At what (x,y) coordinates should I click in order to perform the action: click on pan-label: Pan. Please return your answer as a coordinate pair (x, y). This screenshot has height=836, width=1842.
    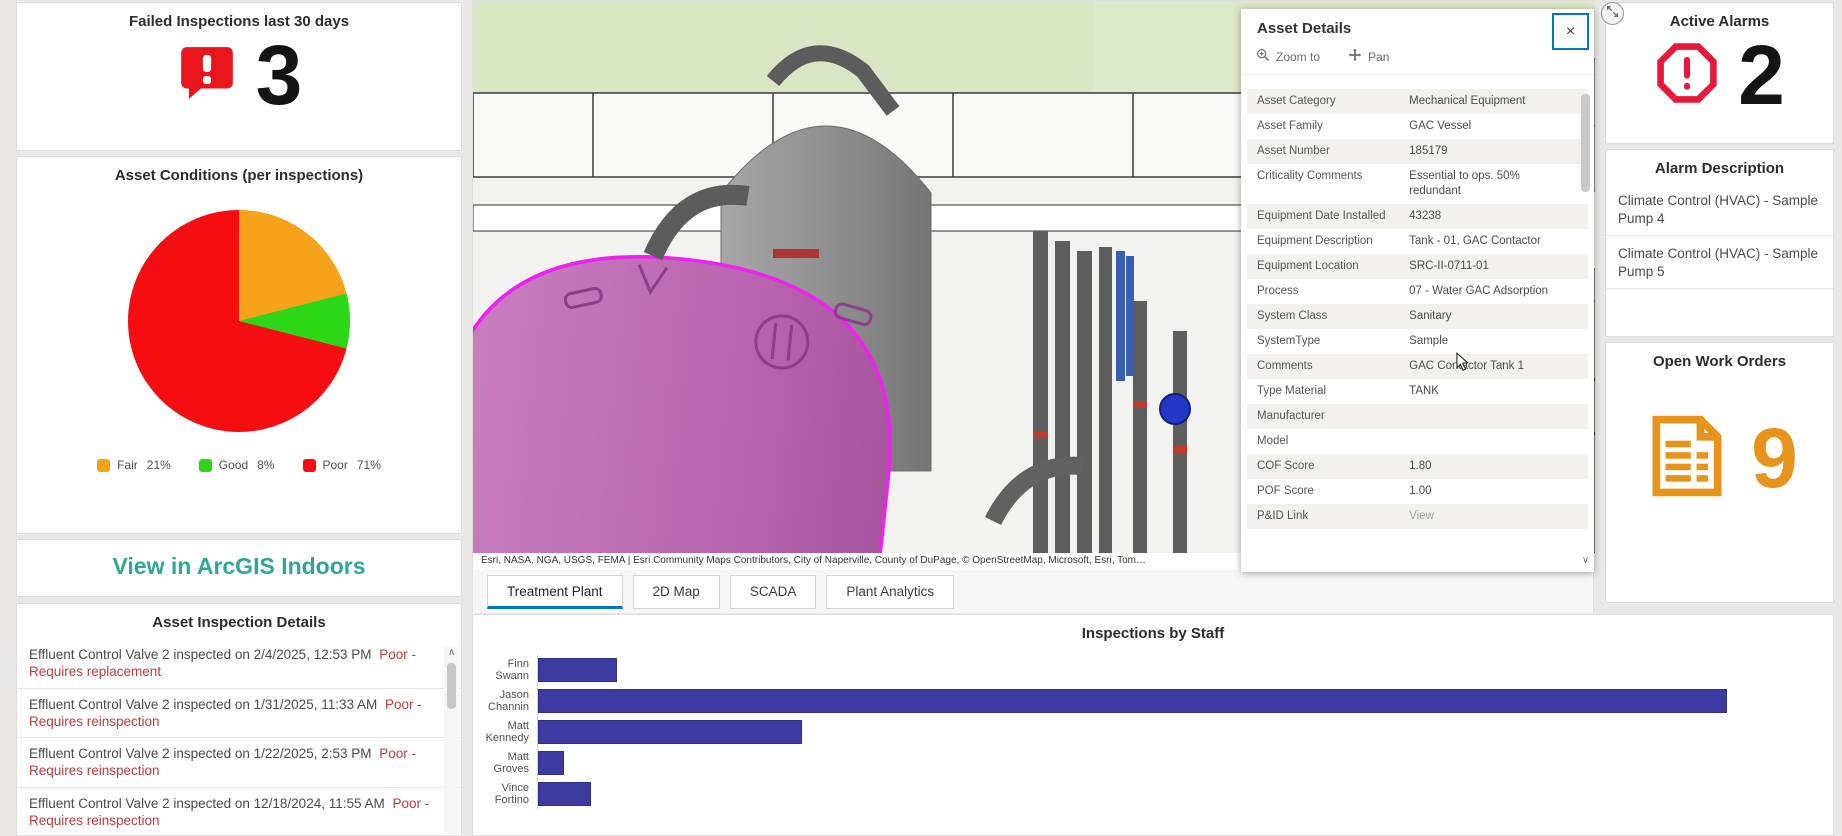
    Looking at the image, I should click on (1379, 56).